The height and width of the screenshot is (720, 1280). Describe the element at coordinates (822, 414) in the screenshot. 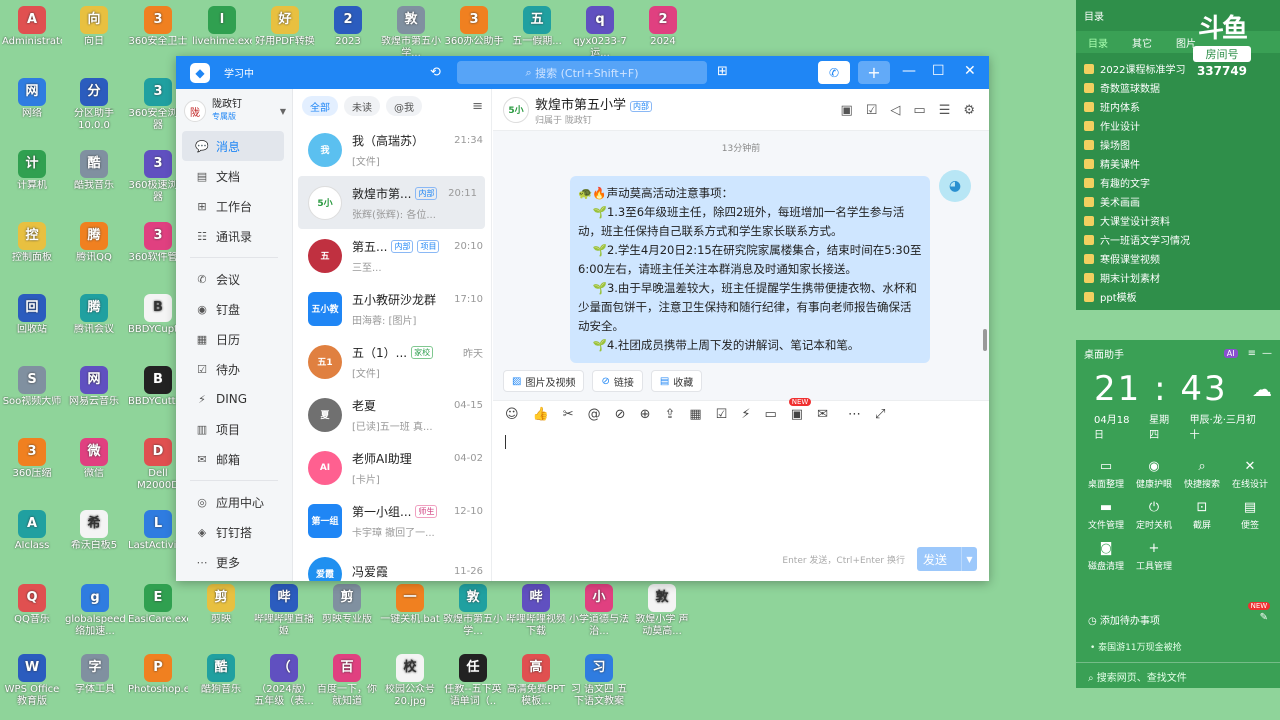

I see `mail-icon: ✉` at that location.